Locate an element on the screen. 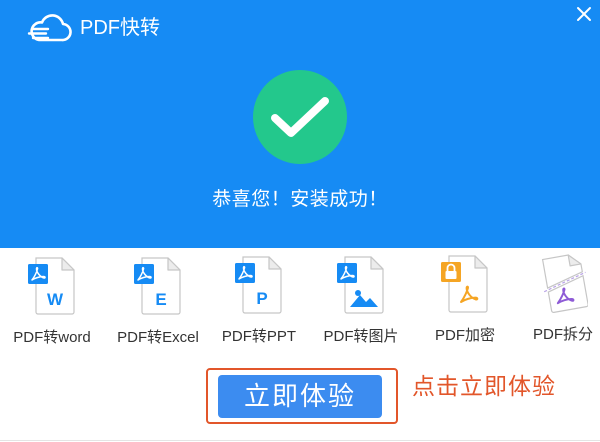 The height and width of the screenshot is (442, 600). excel-letter: E is located at coordinates (160, 299).